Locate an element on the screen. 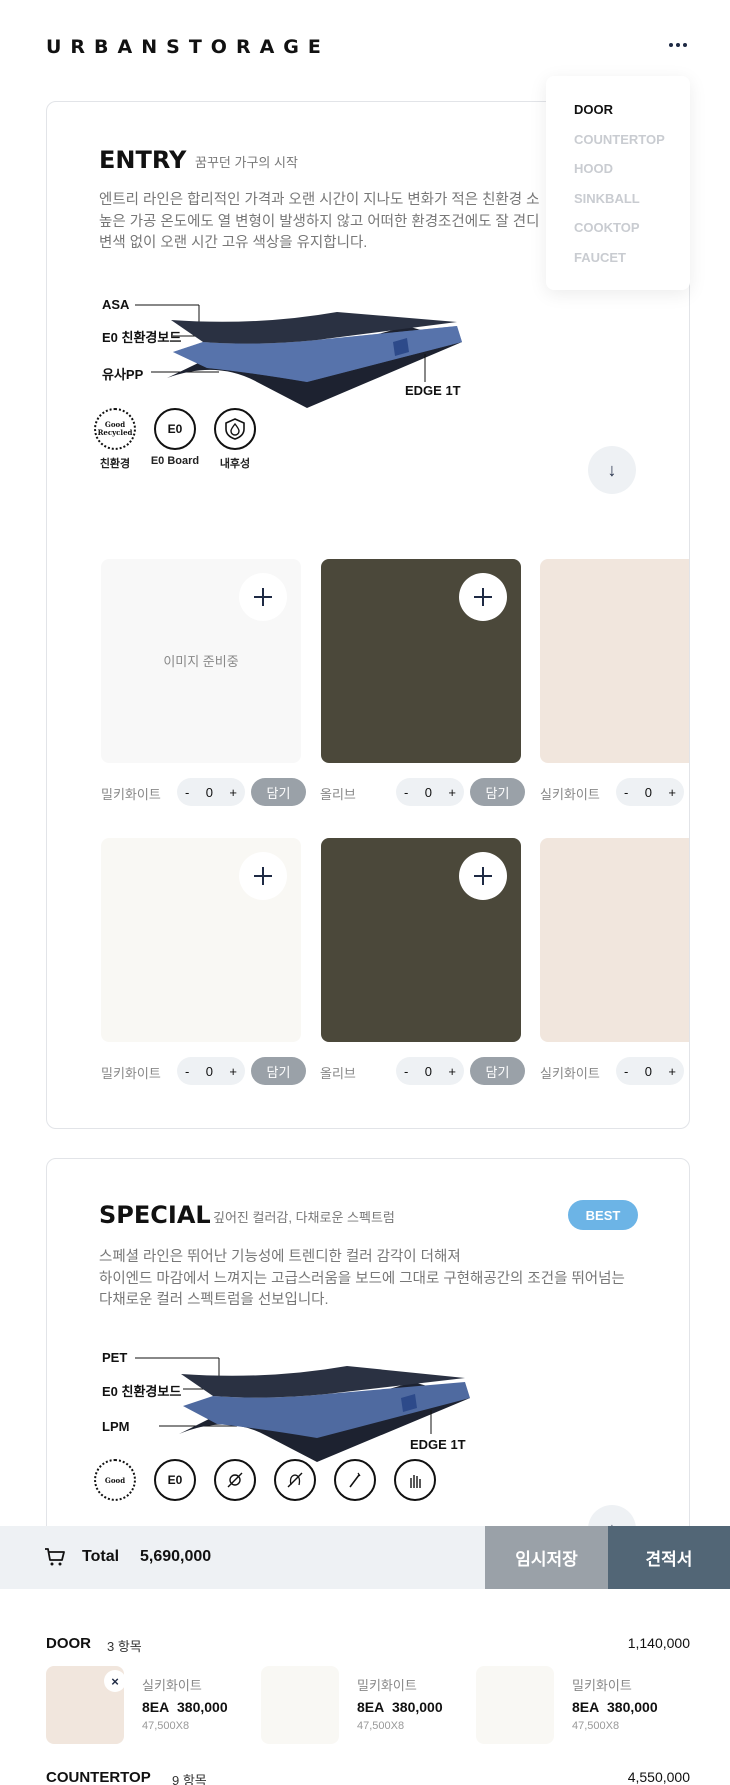 This screenshot has height=1785, width=730. temp-save-button: 임시저장 is located at coordinates (546, 1557).